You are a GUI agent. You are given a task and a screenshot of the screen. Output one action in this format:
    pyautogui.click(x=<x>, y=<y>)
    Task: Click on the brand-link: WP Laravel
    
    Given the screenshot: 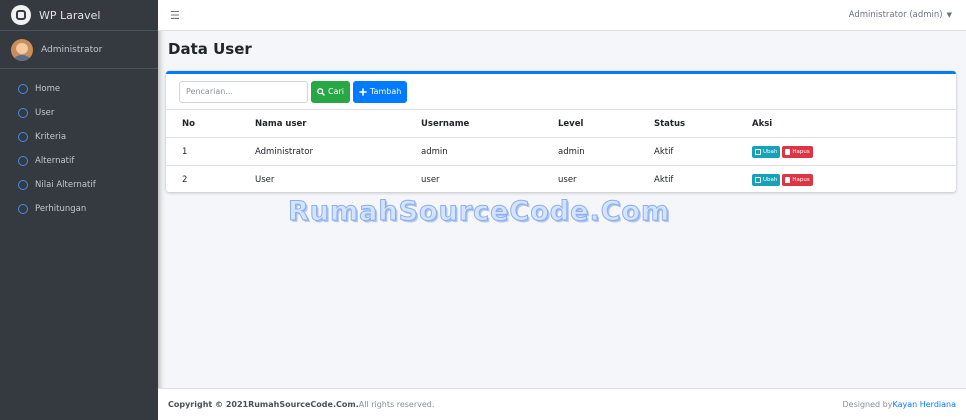 What is the action you would take?
    pyautogui.click(x=79, y=15)
    